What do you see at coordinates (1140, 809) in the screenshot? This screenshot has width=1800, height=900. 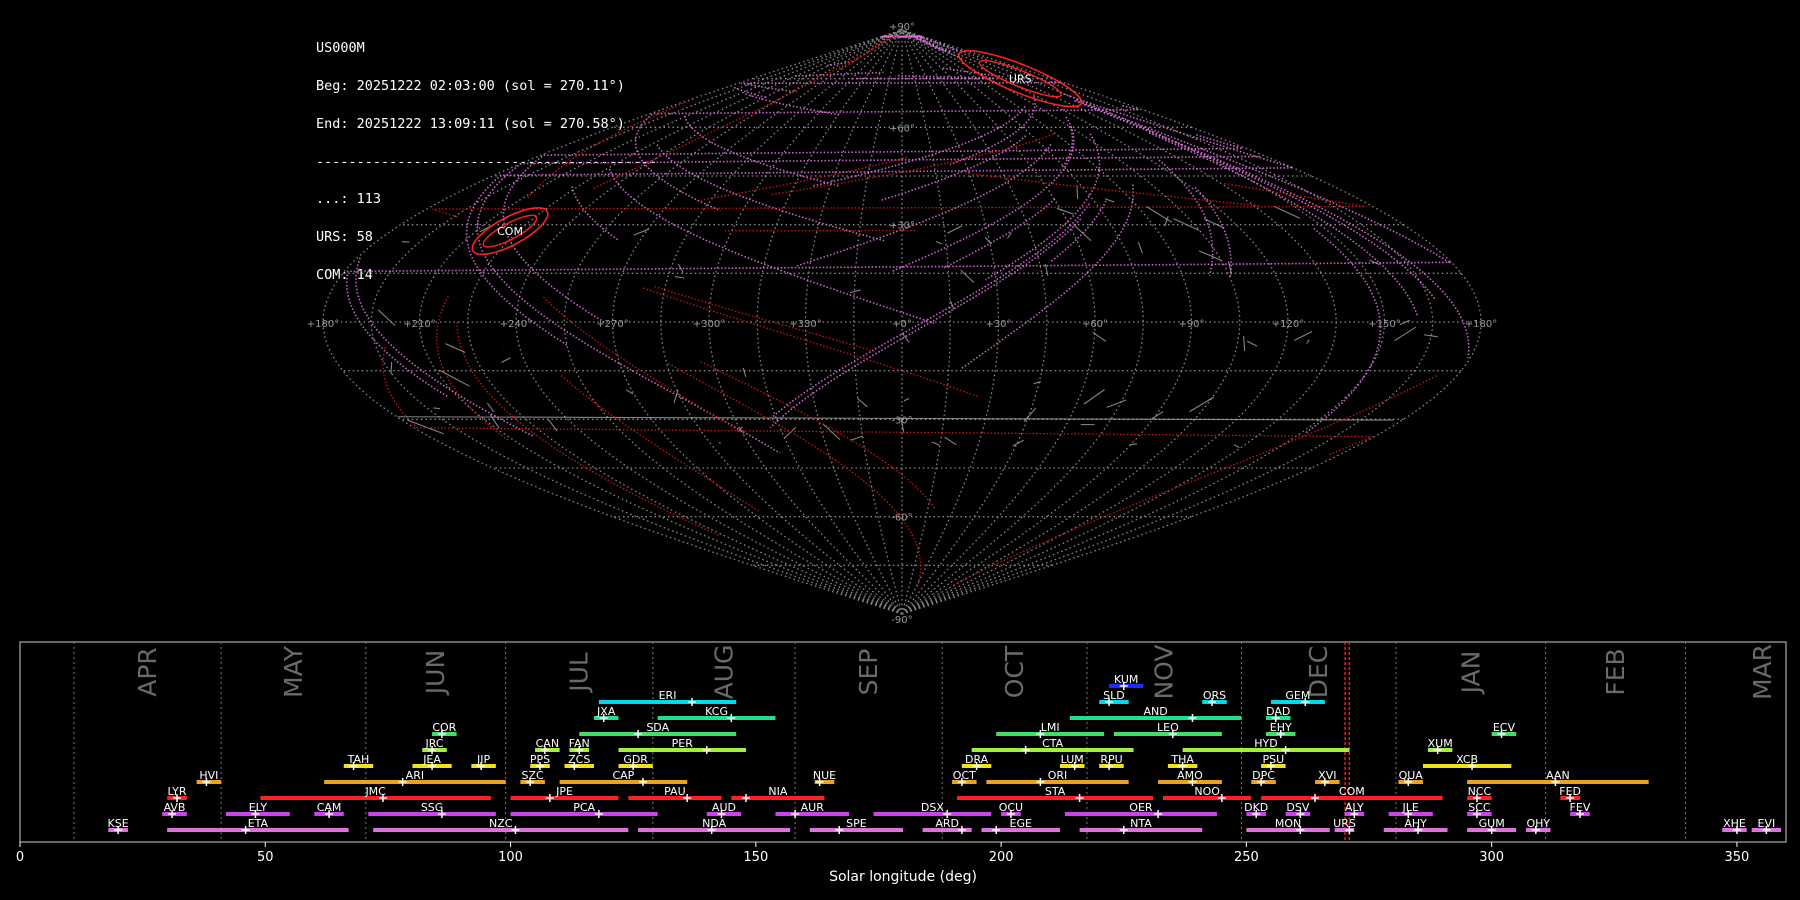 I see `shower-oer: OER` at bounding box center [1140, 809].